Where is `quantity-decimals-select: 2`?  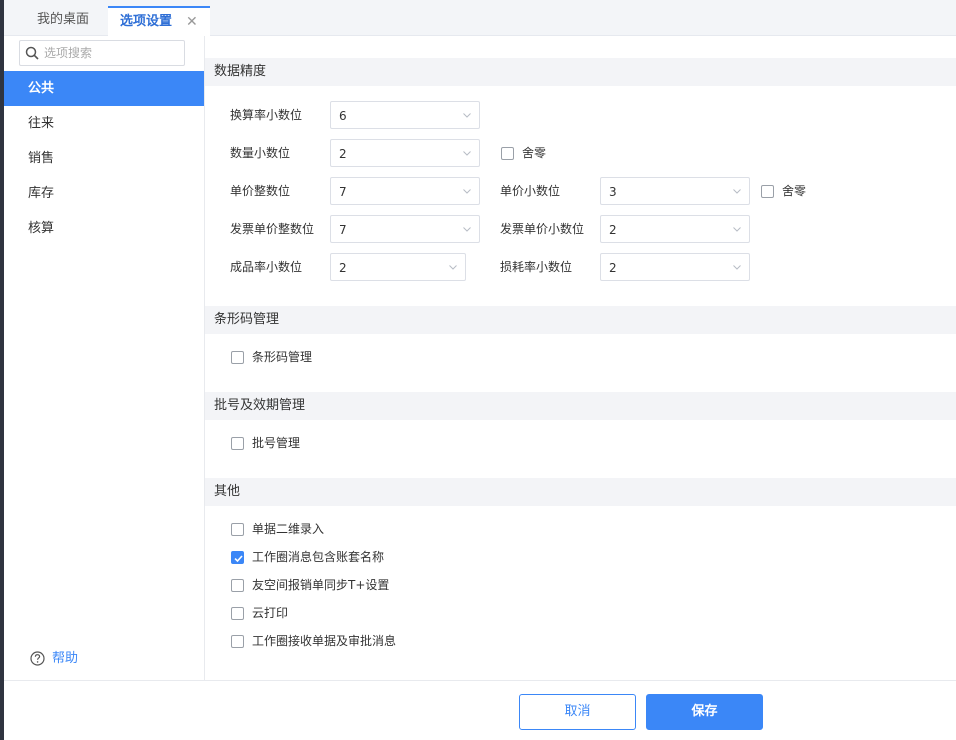 quantity-decimals-select: 2 is located at coordinates (405, 153).